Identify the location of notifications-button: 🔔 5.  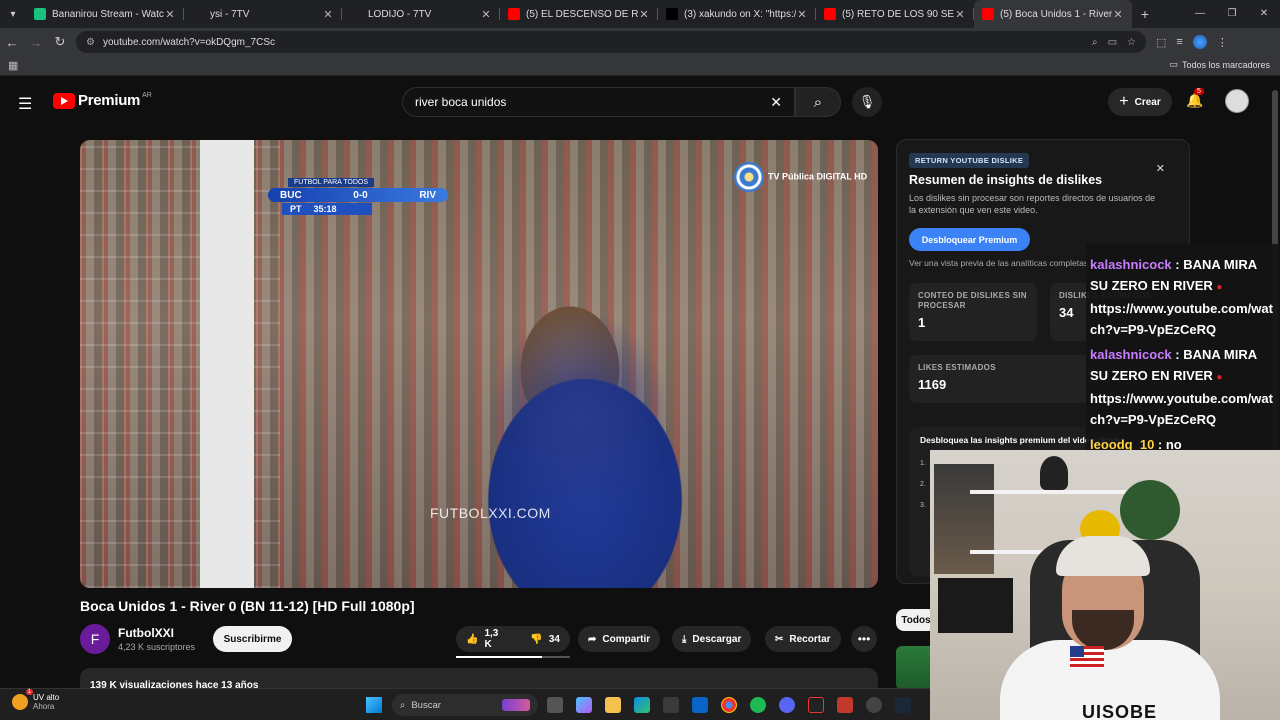
(1195, 98).